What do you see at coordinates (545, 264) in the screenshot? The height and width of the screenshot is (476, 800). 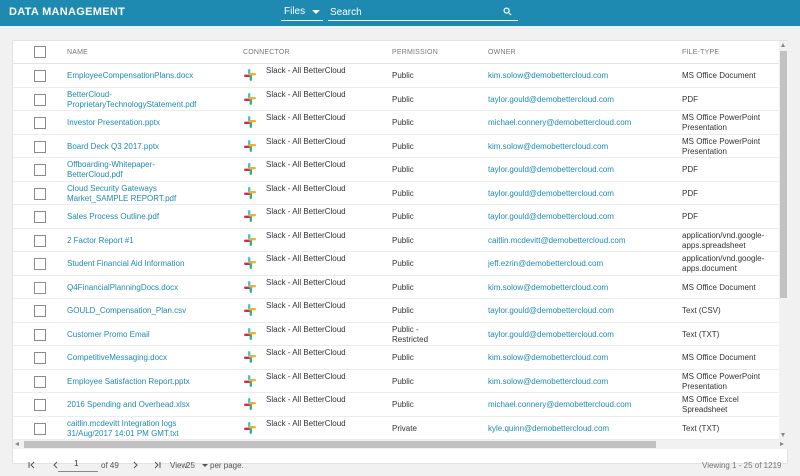 I see `owner-email-link: jeff.ezrin@demobettercloud.com` at bounding box center [545, 264].